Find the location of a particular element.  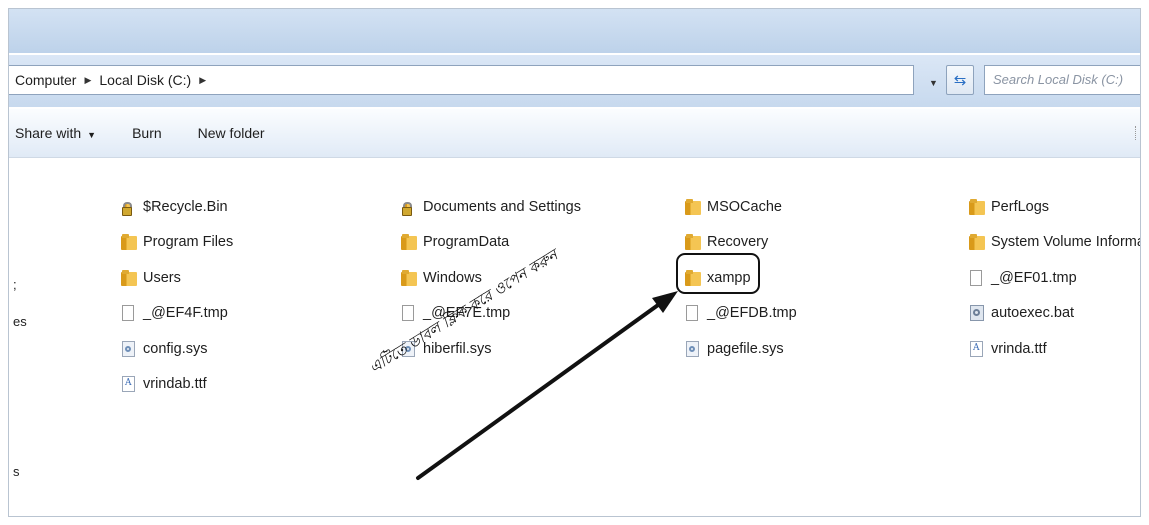

item-label: Documents and Settings is located at coordinates (502, 206).